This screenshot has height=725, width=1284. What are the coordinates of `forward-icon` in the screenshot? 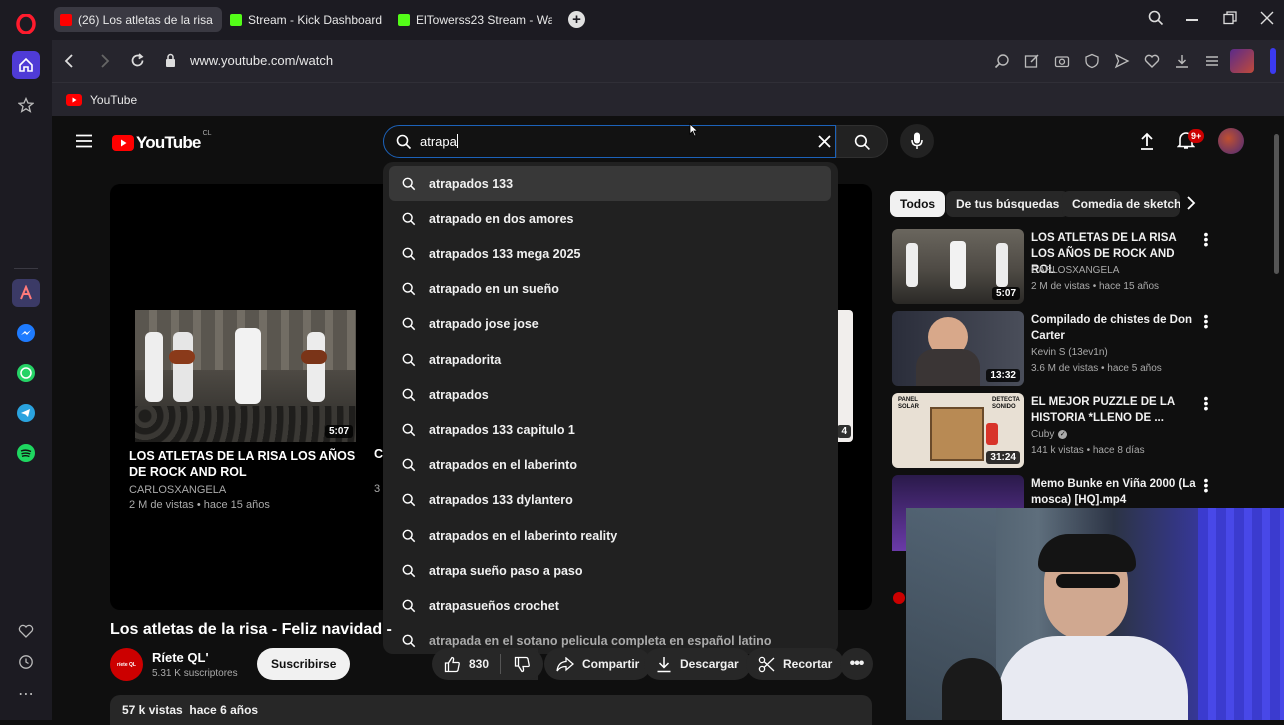 It's located at (105, 63).